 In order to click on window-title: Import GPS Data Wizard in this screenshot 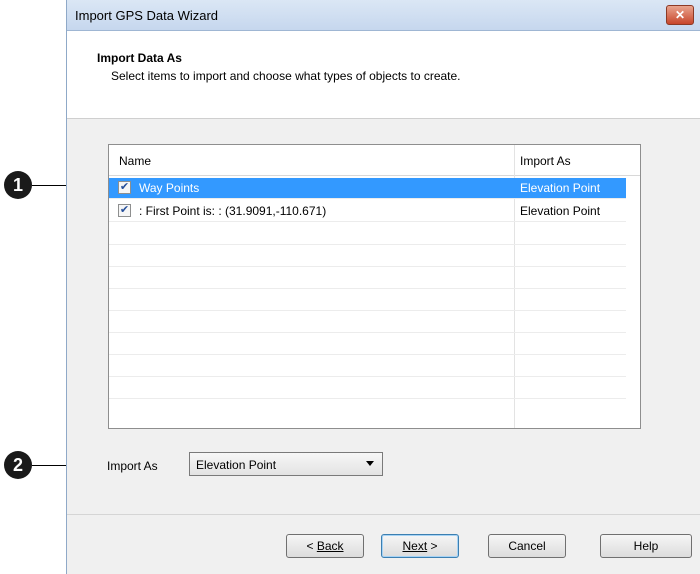, I will do `click(147, 15)`.